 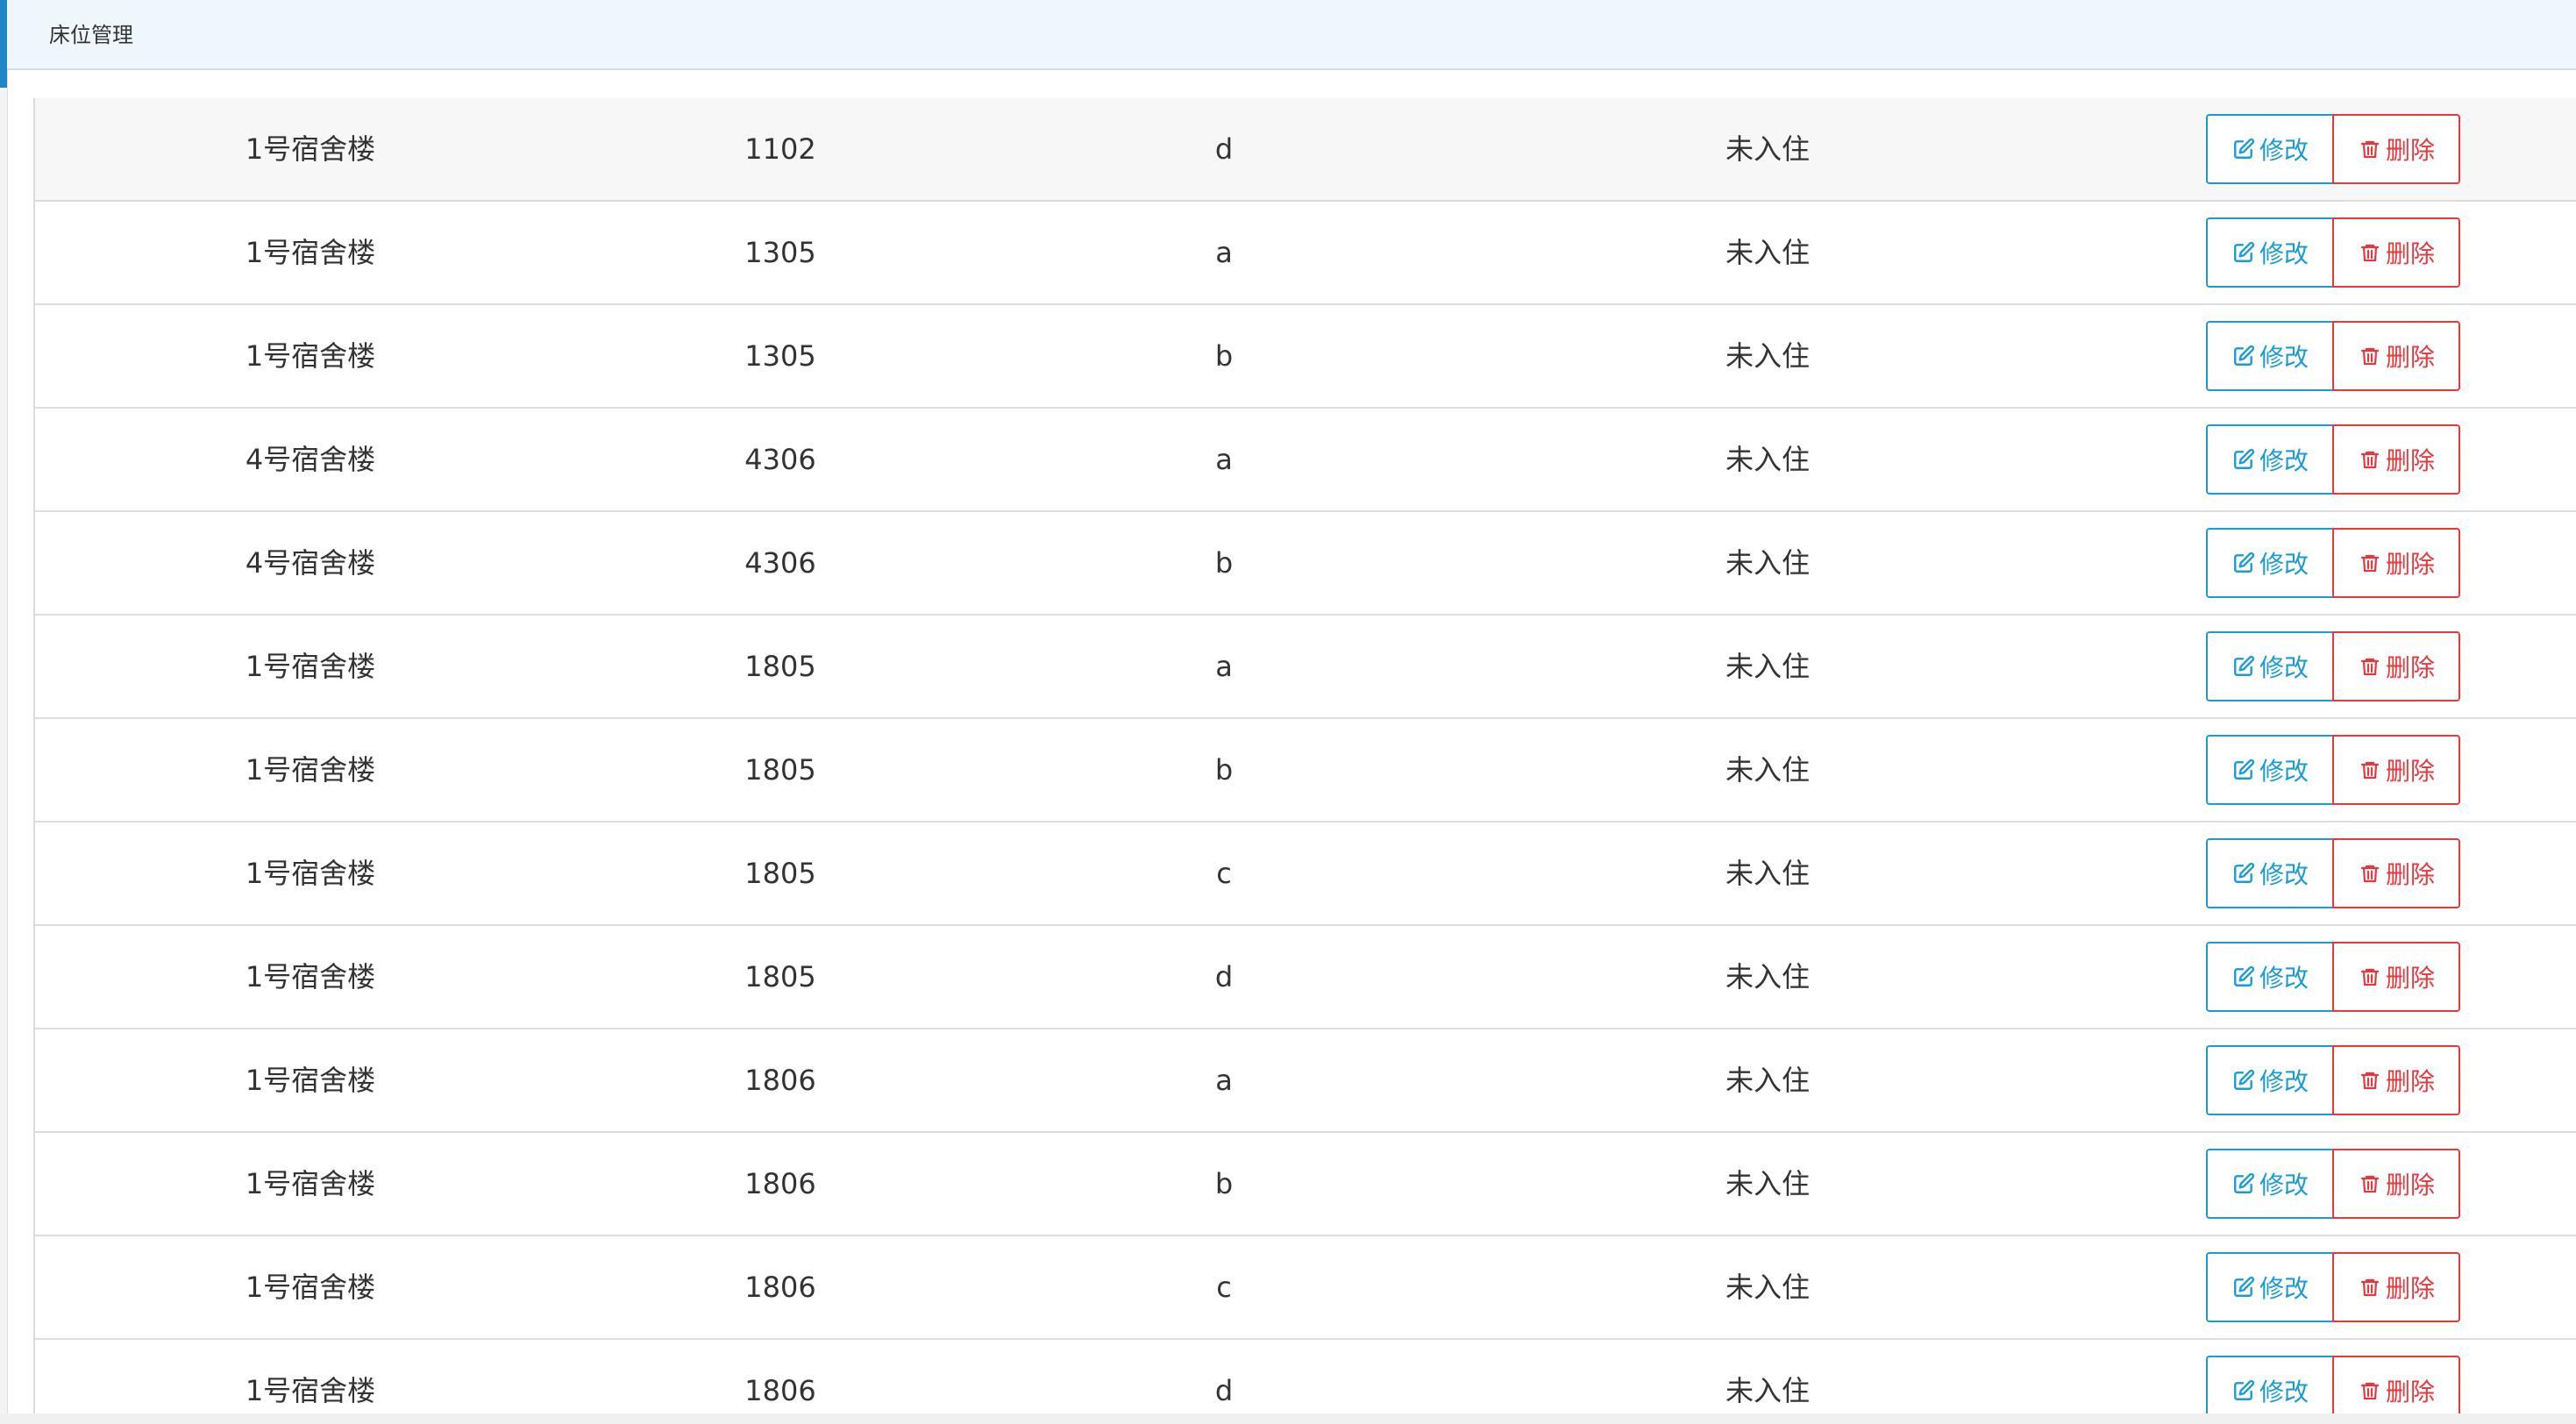 I want to click on table-row: 1号宿舍楼 1806 b 未入住 修改 删除, so click(x=1305, y=1185).